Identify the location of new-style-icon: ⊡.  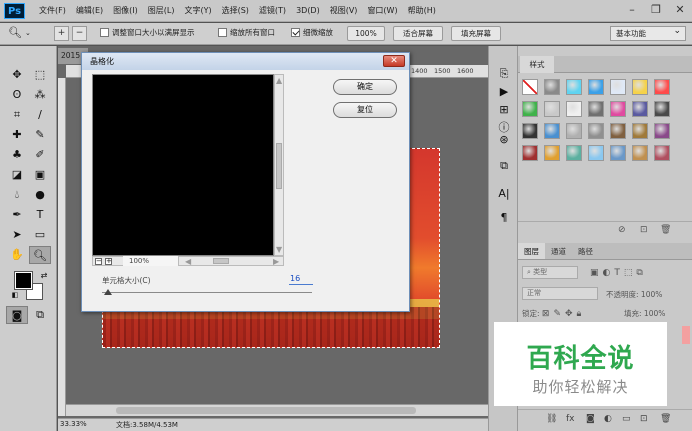
(644, 230).